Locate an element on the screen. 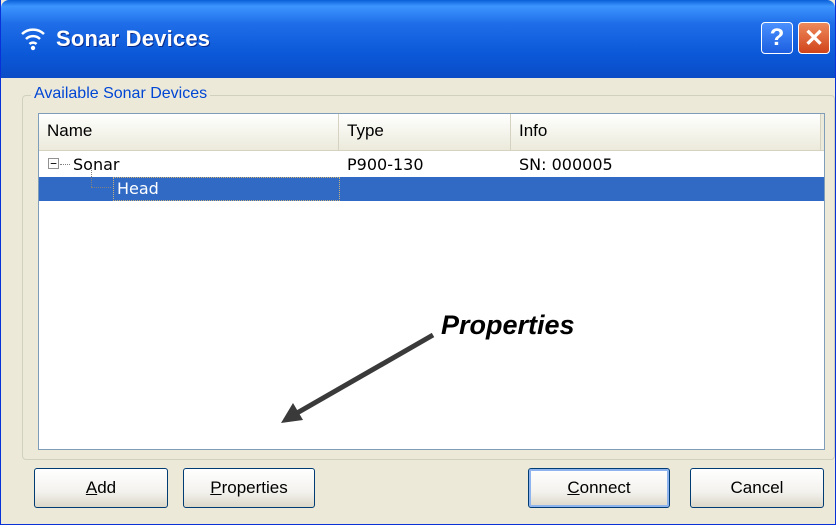 The width and height of the screenshot is (836, 525). properties-button: Properties is located at coordinates (249, 488).